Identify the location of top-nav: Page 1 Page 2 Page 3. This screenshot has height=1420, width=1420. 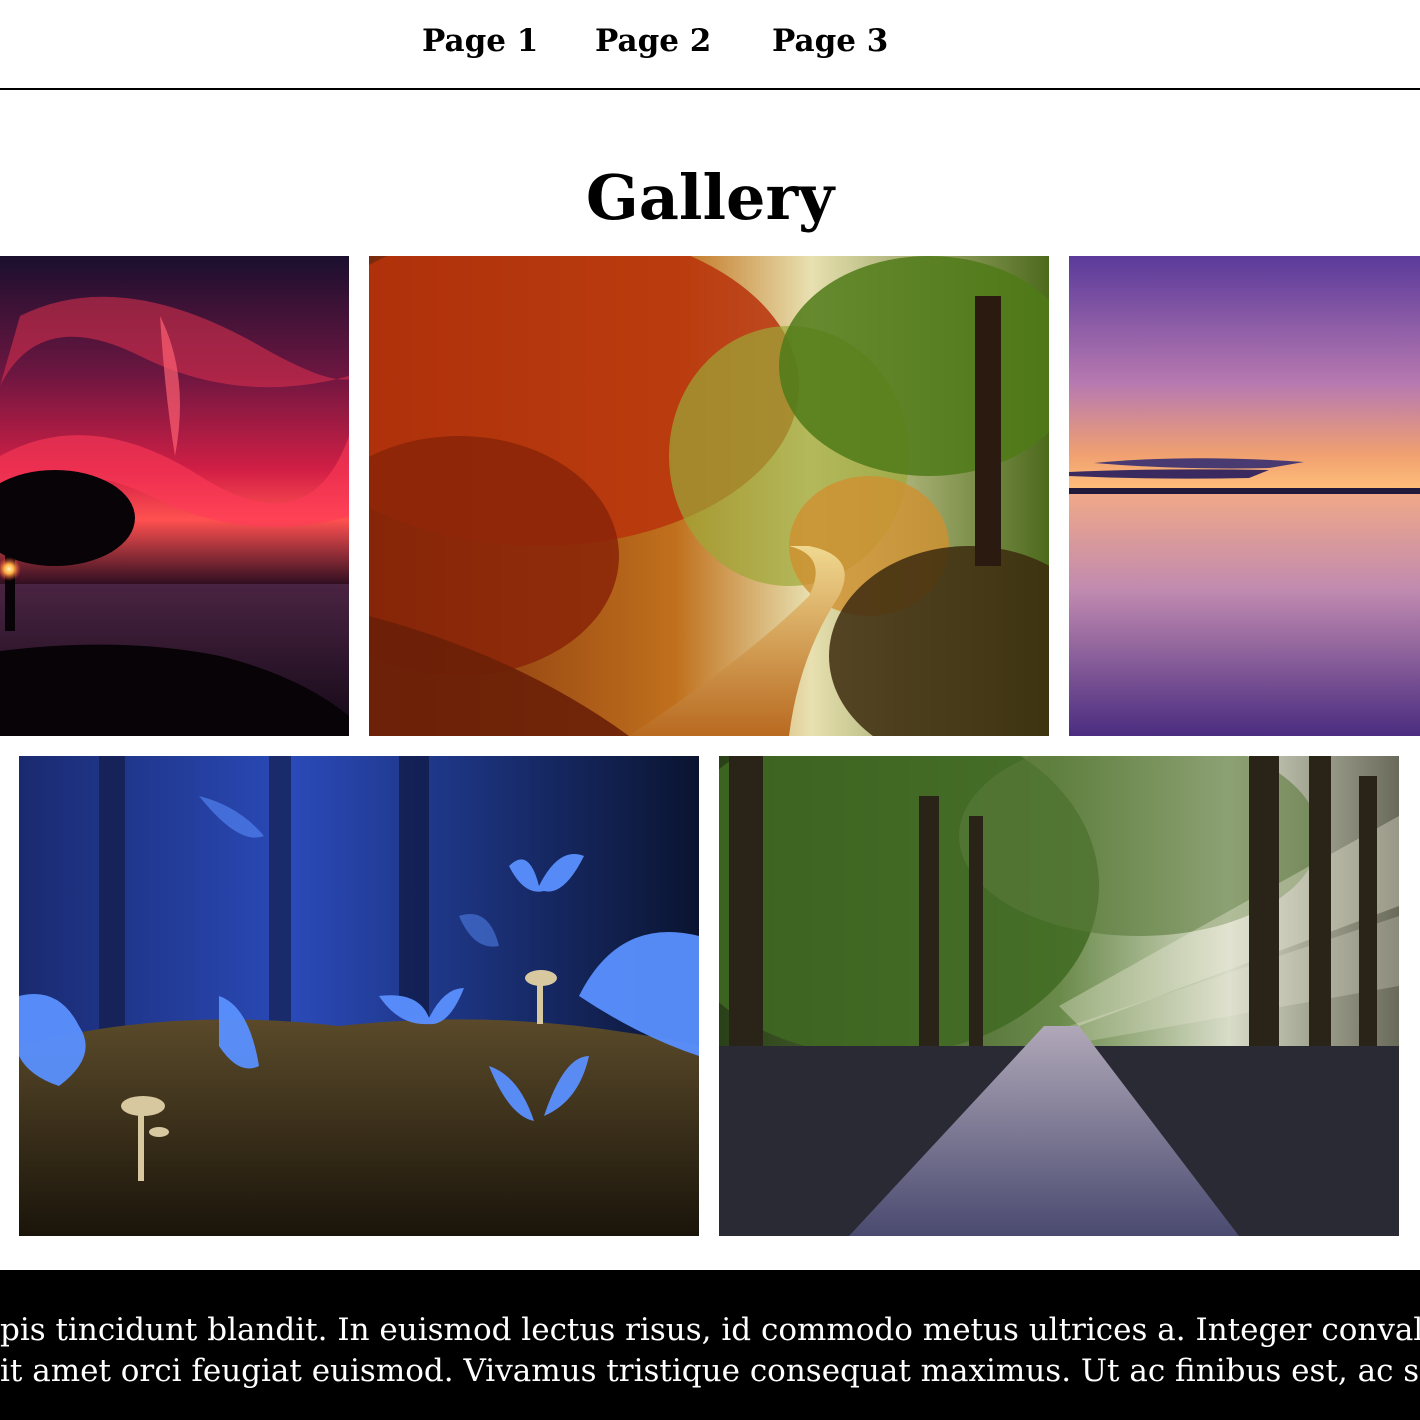
(710, 45).